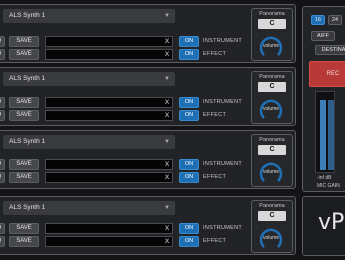 This screenshot has height=260, width=345. I want to click on db-readout: -inf dB, so click(324, 178).